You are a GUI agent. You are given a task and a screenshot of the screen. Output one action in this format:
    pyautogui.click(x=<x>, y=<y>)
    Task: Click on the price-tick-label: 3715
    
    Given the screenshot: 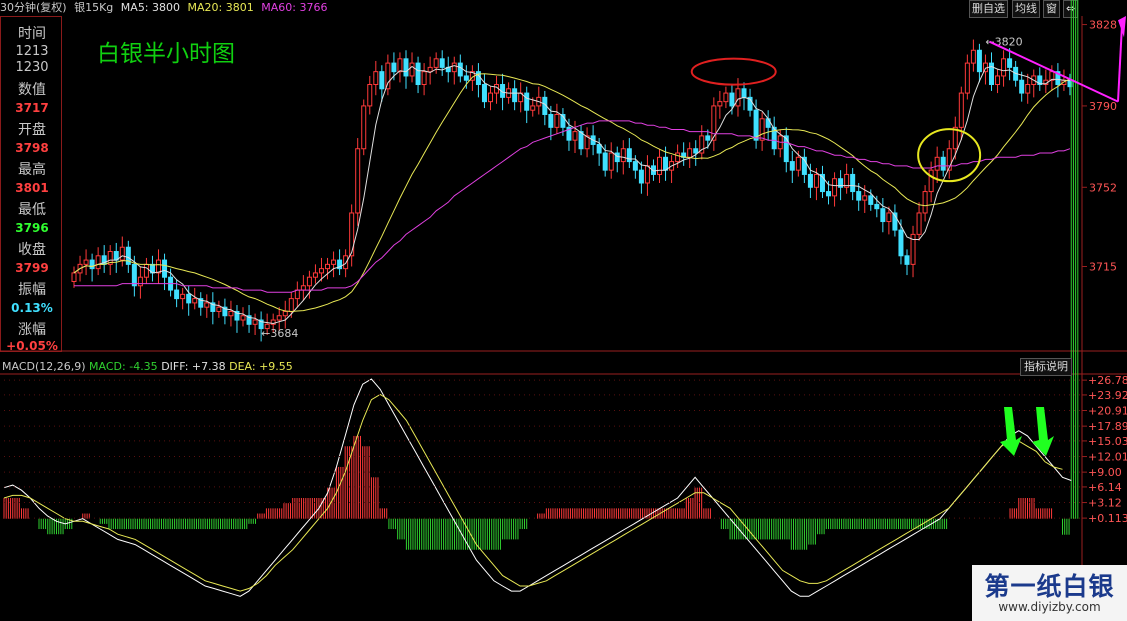 What is the action you would take?
    pyautogui.click(x=1103, y=267)
    